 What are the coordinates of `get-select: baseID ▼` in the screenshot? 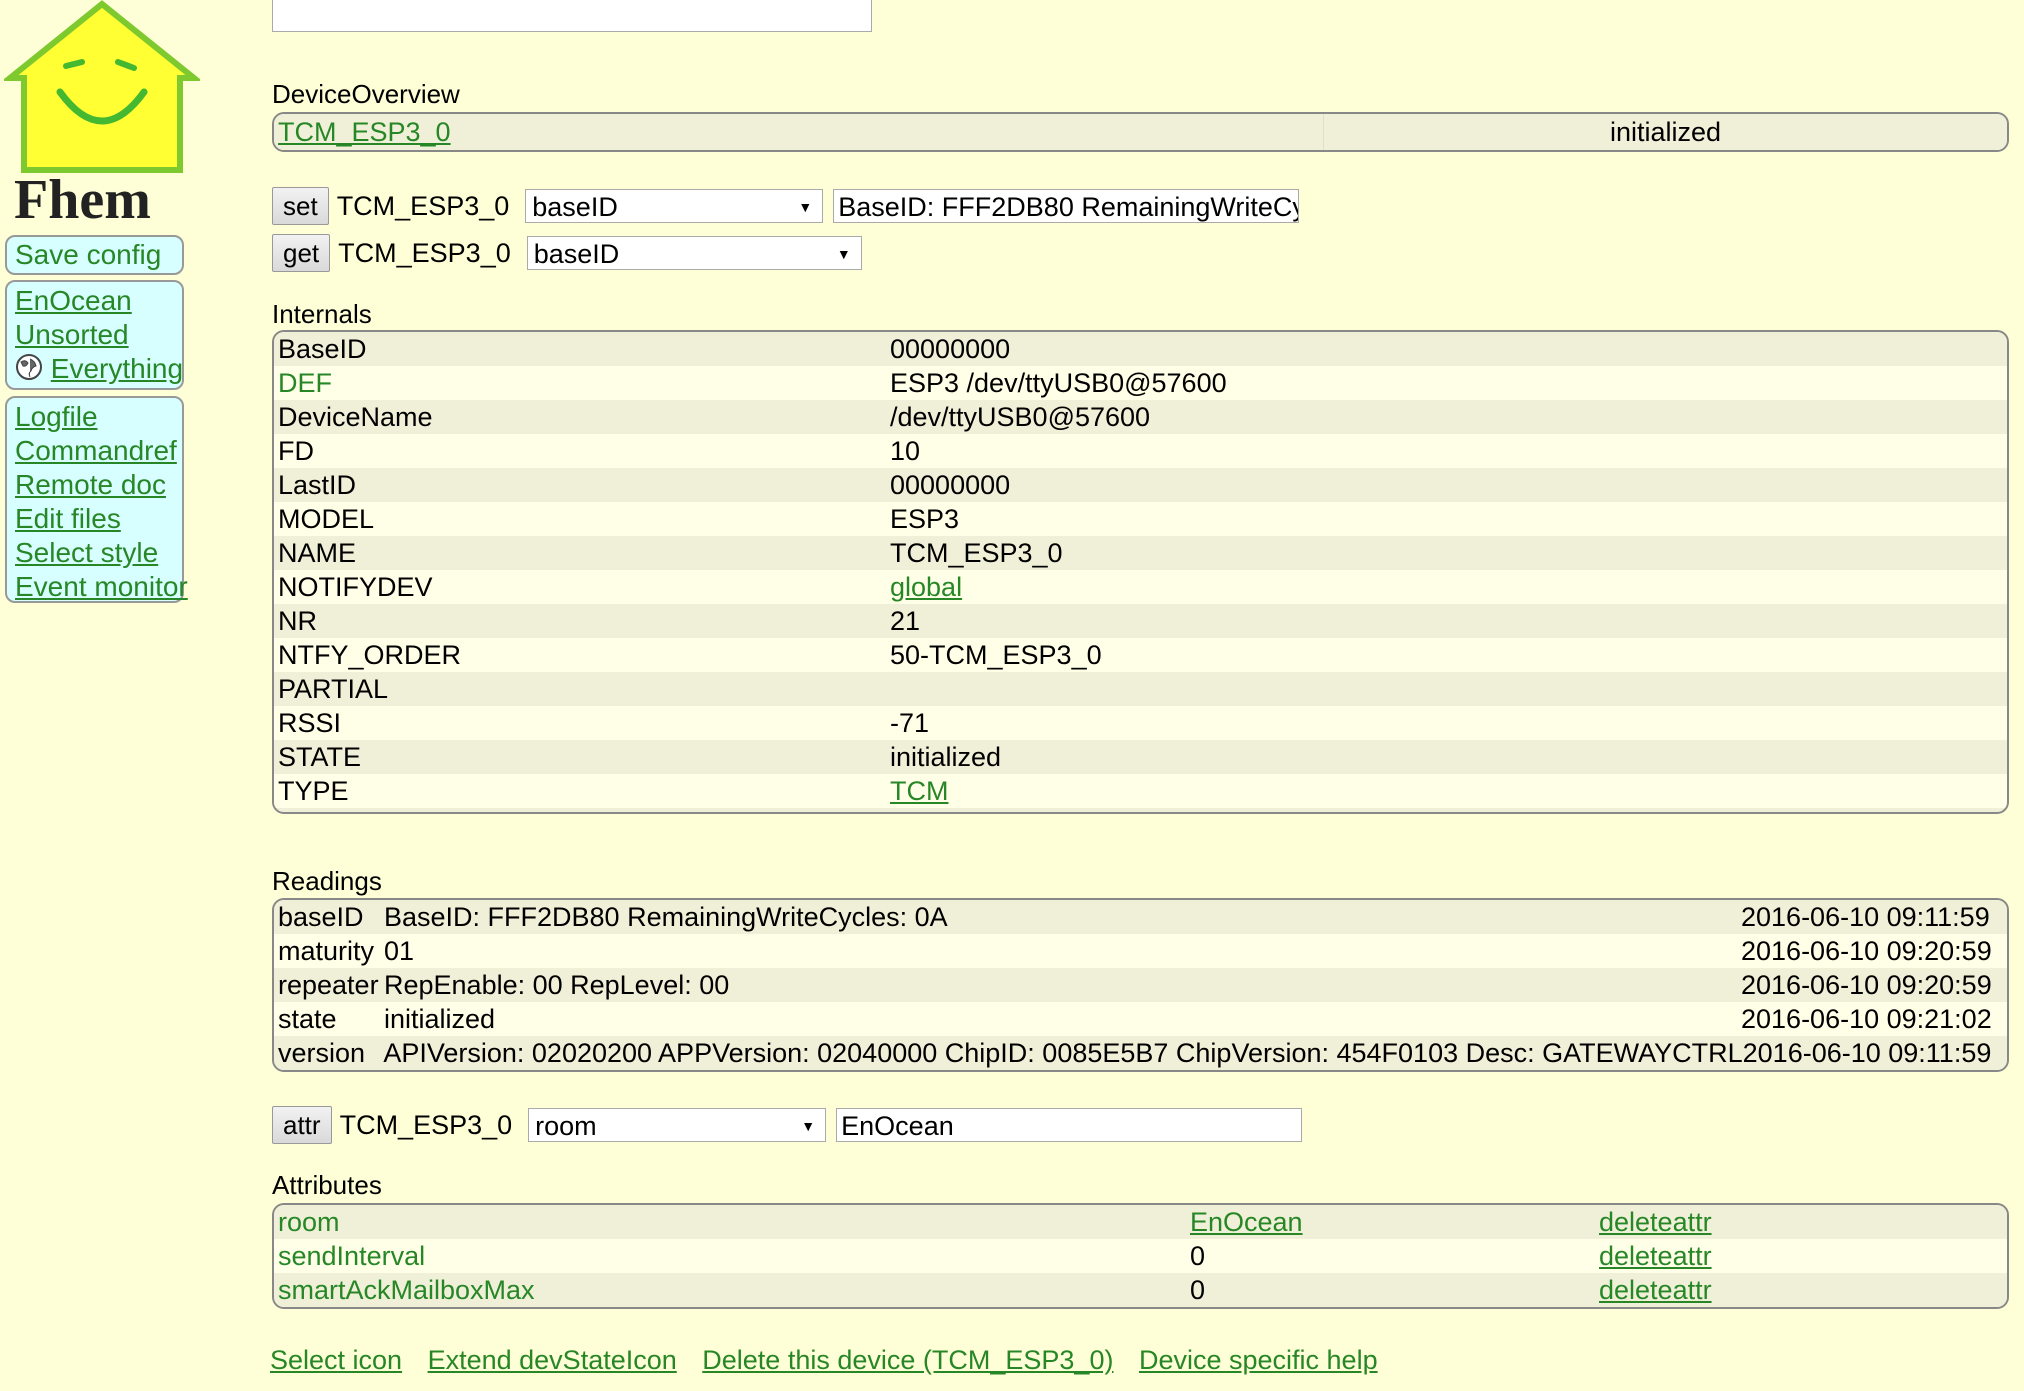 It's located at (694, 253).